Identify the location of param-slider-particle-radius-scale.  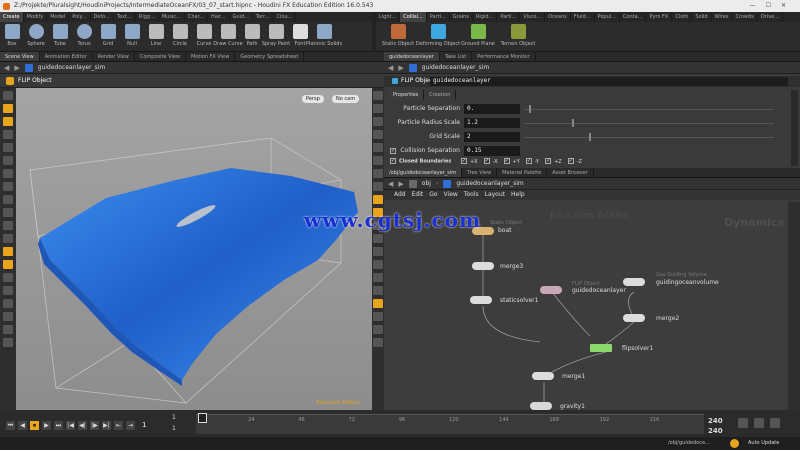
(649, 123).